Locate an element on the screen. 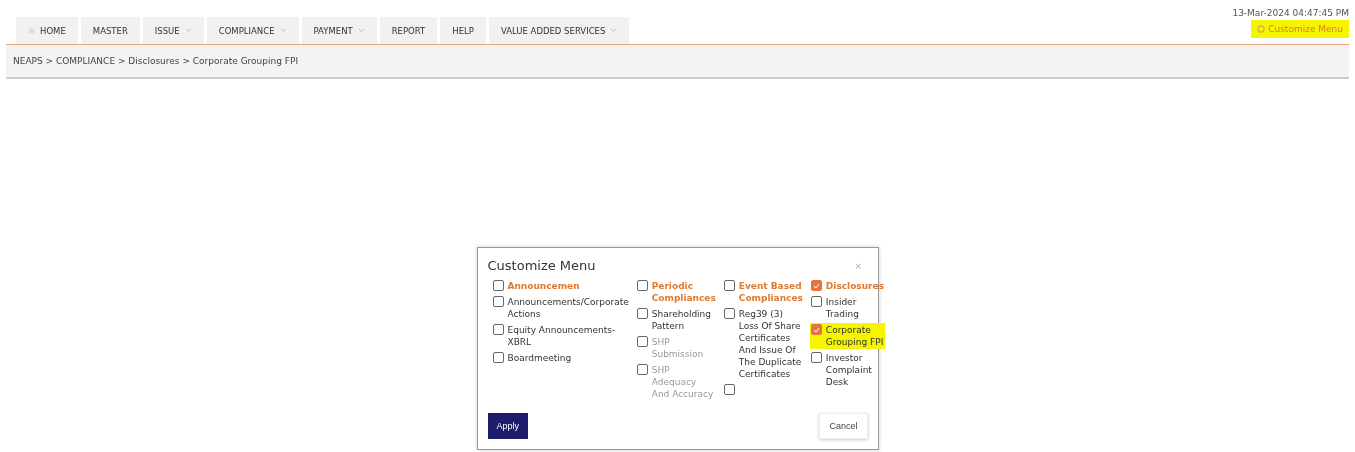 The height and width of the screenshot is (452, 1355). nav-tab: REPORT is located at coordinates (408, 30).